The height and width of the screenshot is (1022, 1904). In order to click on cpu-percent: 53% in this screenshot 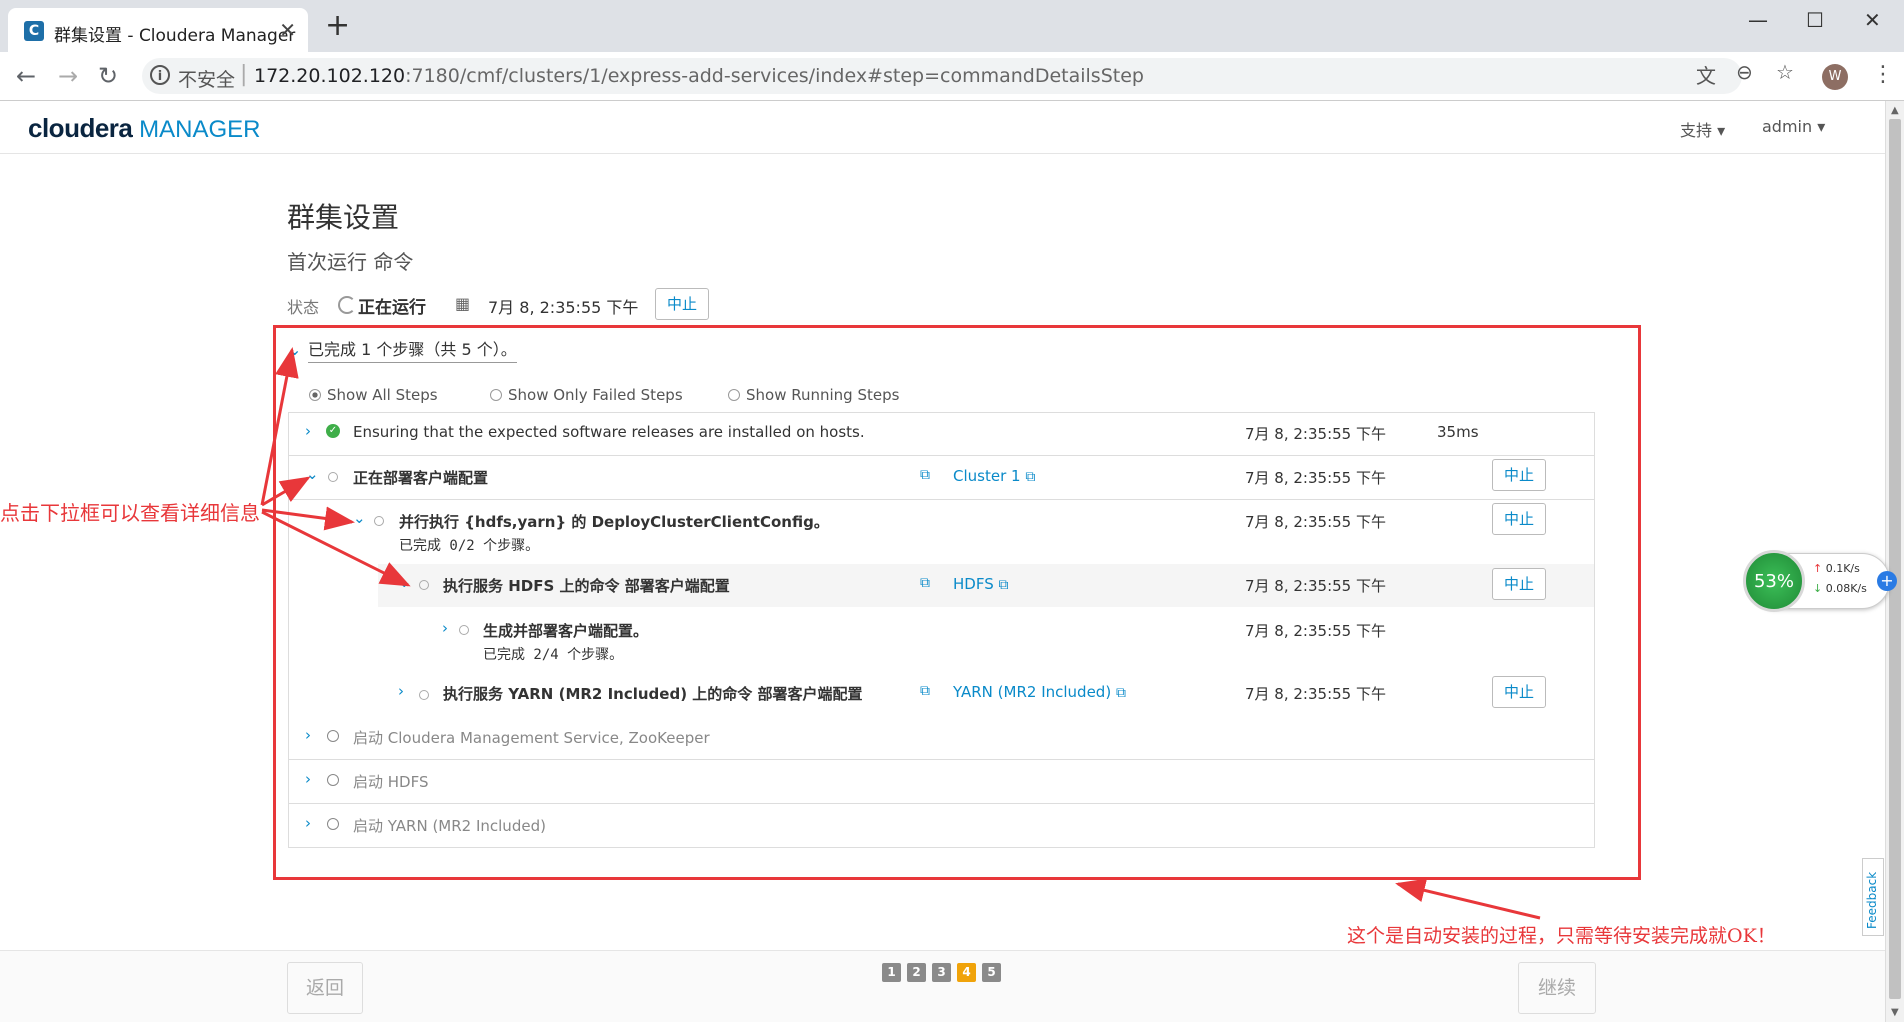, I will do `click(1774, 581)`.